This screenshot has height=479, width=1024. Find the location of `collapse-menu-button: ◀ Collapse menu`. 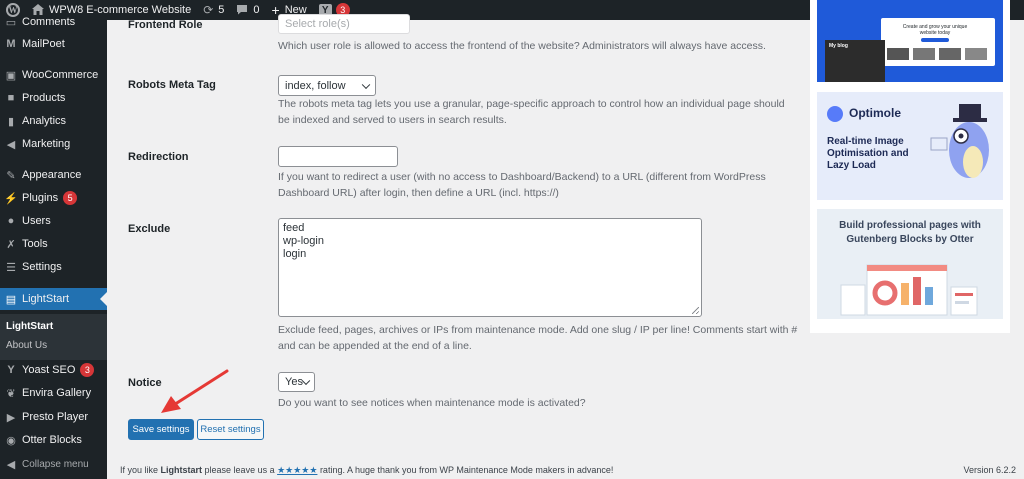

collapse-menu-button: ◀ Collapse menu is located at coordinates (53, 464).